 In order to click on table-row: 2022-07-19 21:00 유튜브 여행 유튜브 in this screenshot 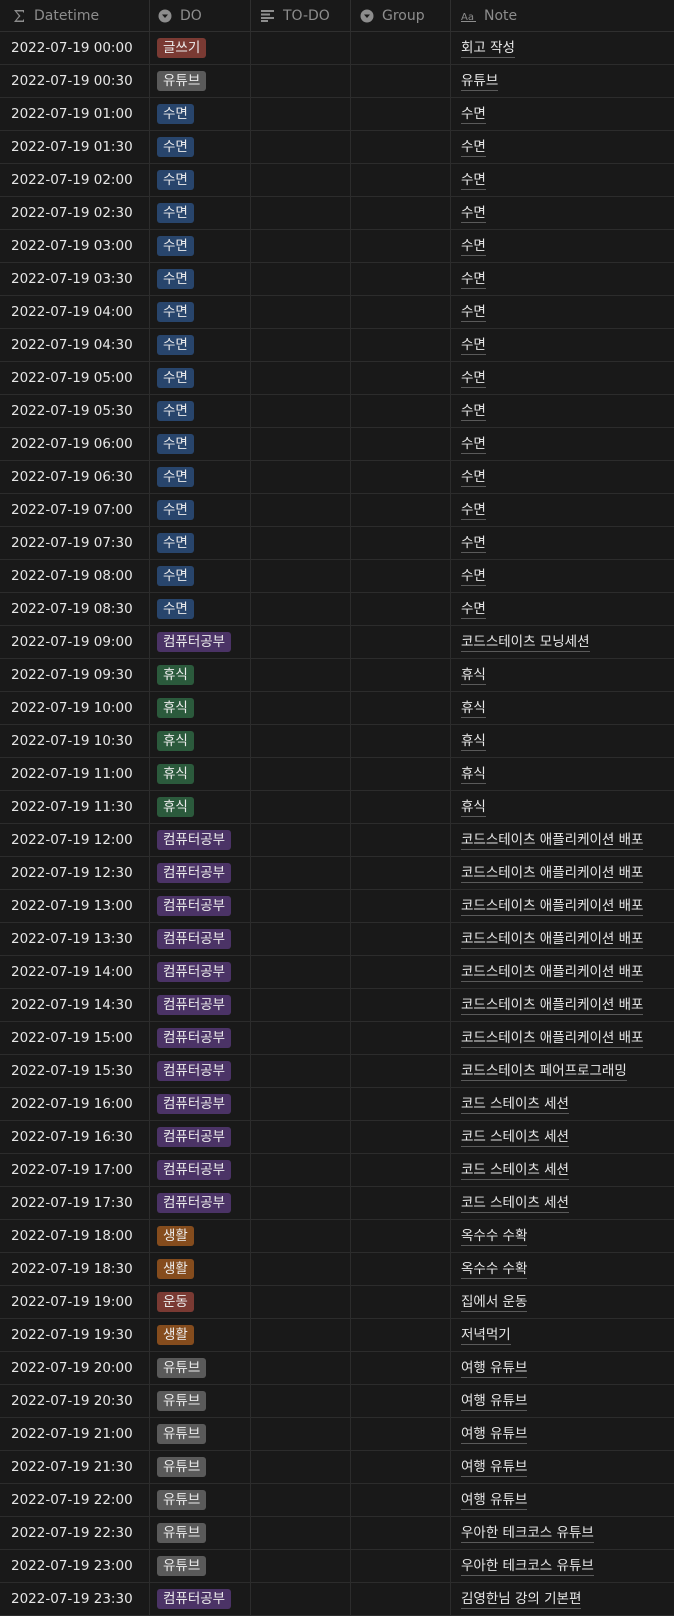, I will do `click(337, 1434)`.